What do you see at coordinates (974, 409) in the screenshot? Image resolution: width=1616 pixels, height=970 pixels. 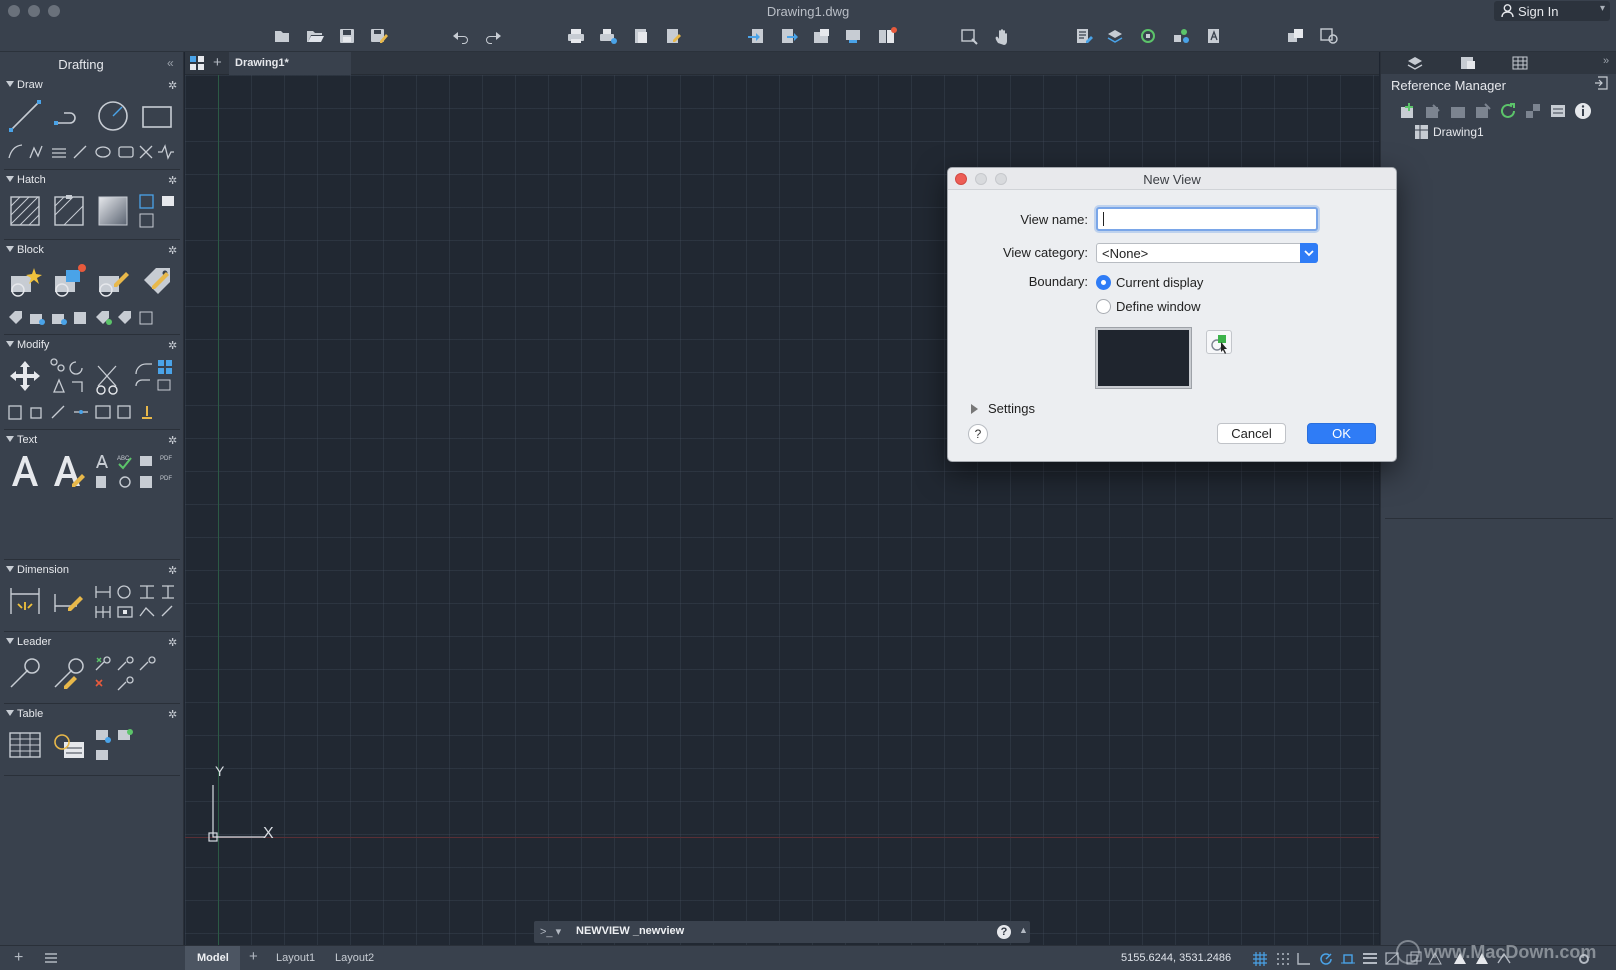 I see `settings-disclosure-icon` at bounding box center [974, 409].